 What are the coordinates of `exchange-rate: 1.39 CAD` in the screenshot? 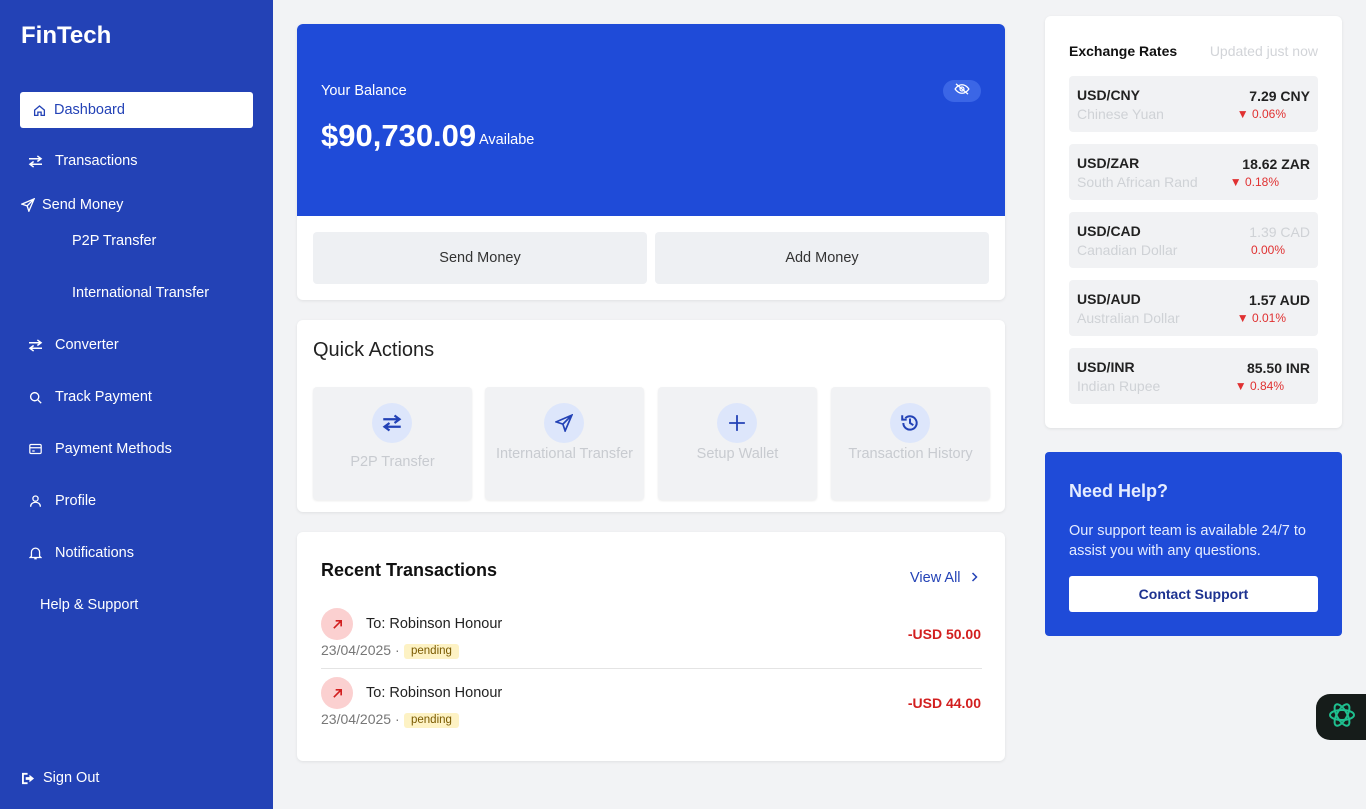 It's located at (1279, 232).